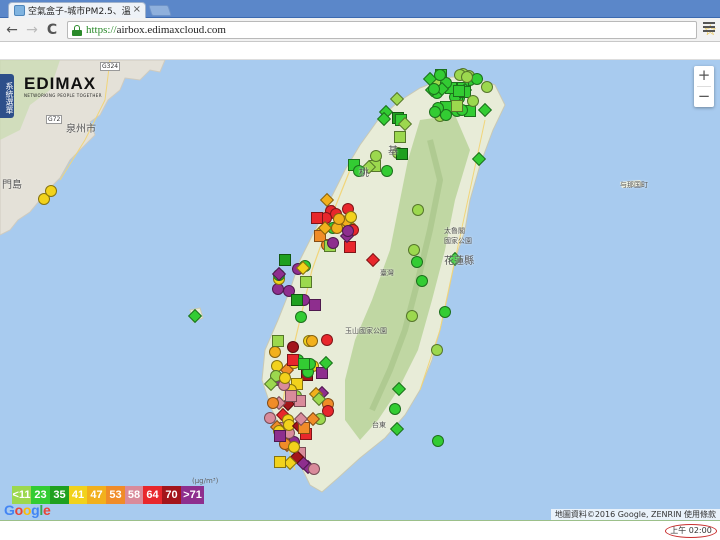 The image size is (720, 540). What do you see at coordinates (110, 66) in the screenshot?
I see `road-badge-g324: G324` at bounding box center [110, 66].